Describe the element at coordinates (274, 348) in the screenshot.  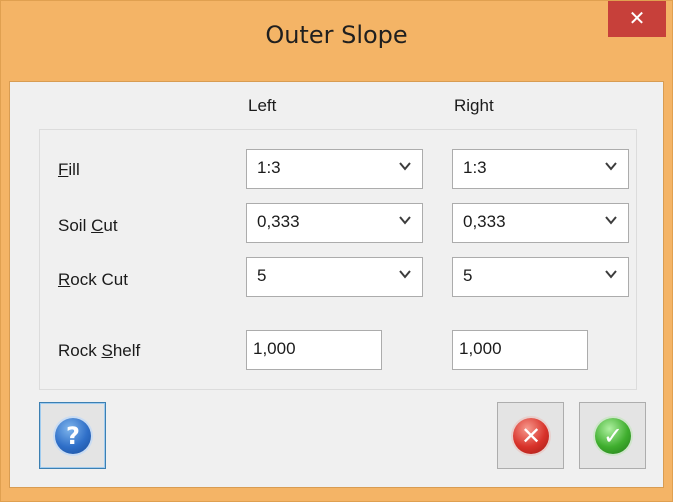
I see `rock-shelf-left-value: 1,000` at that location.